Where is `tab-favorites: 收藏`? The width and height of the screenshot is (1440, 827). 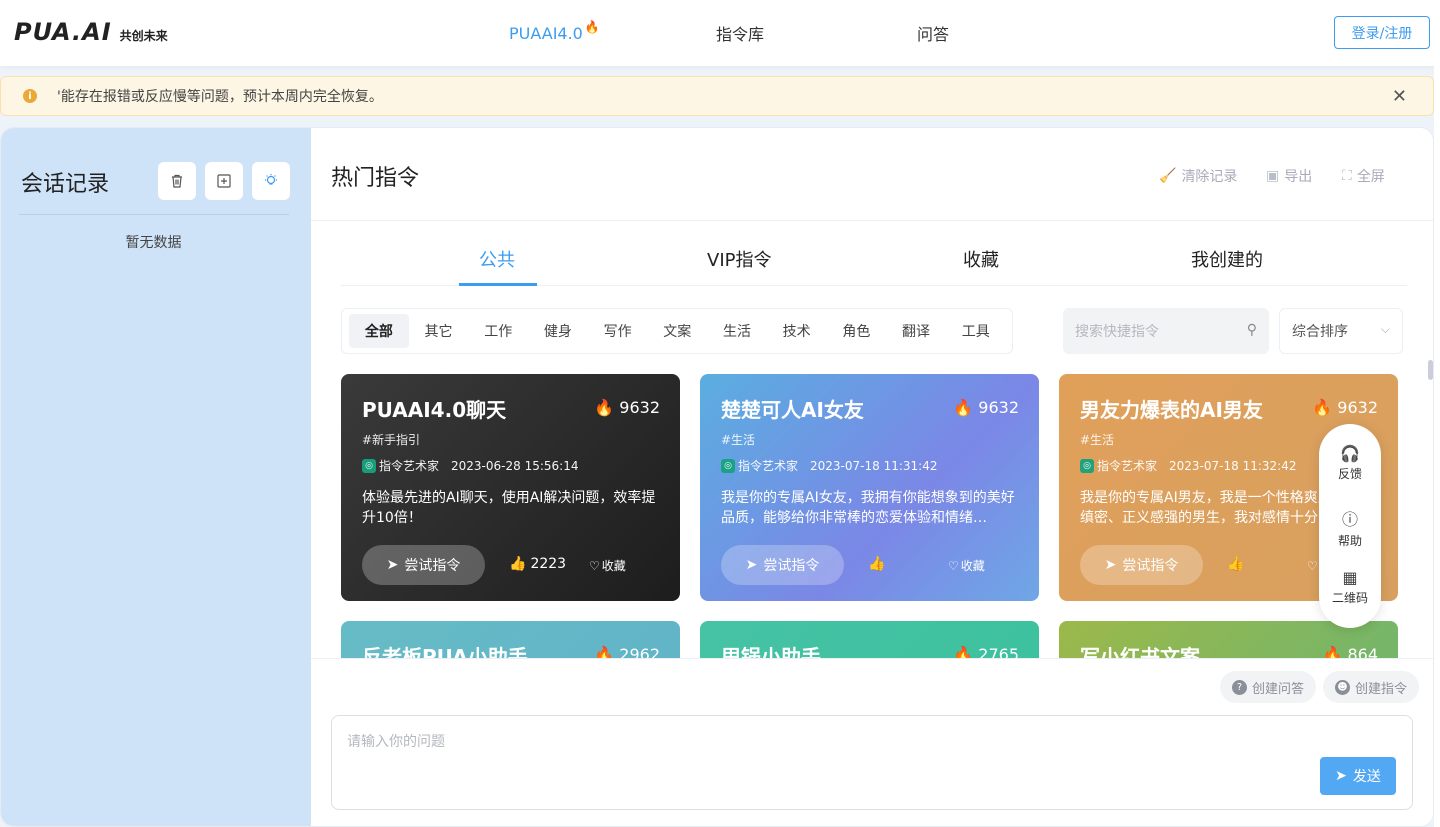
tab-favorites: 收藏 is located at coordinates (981, 259).